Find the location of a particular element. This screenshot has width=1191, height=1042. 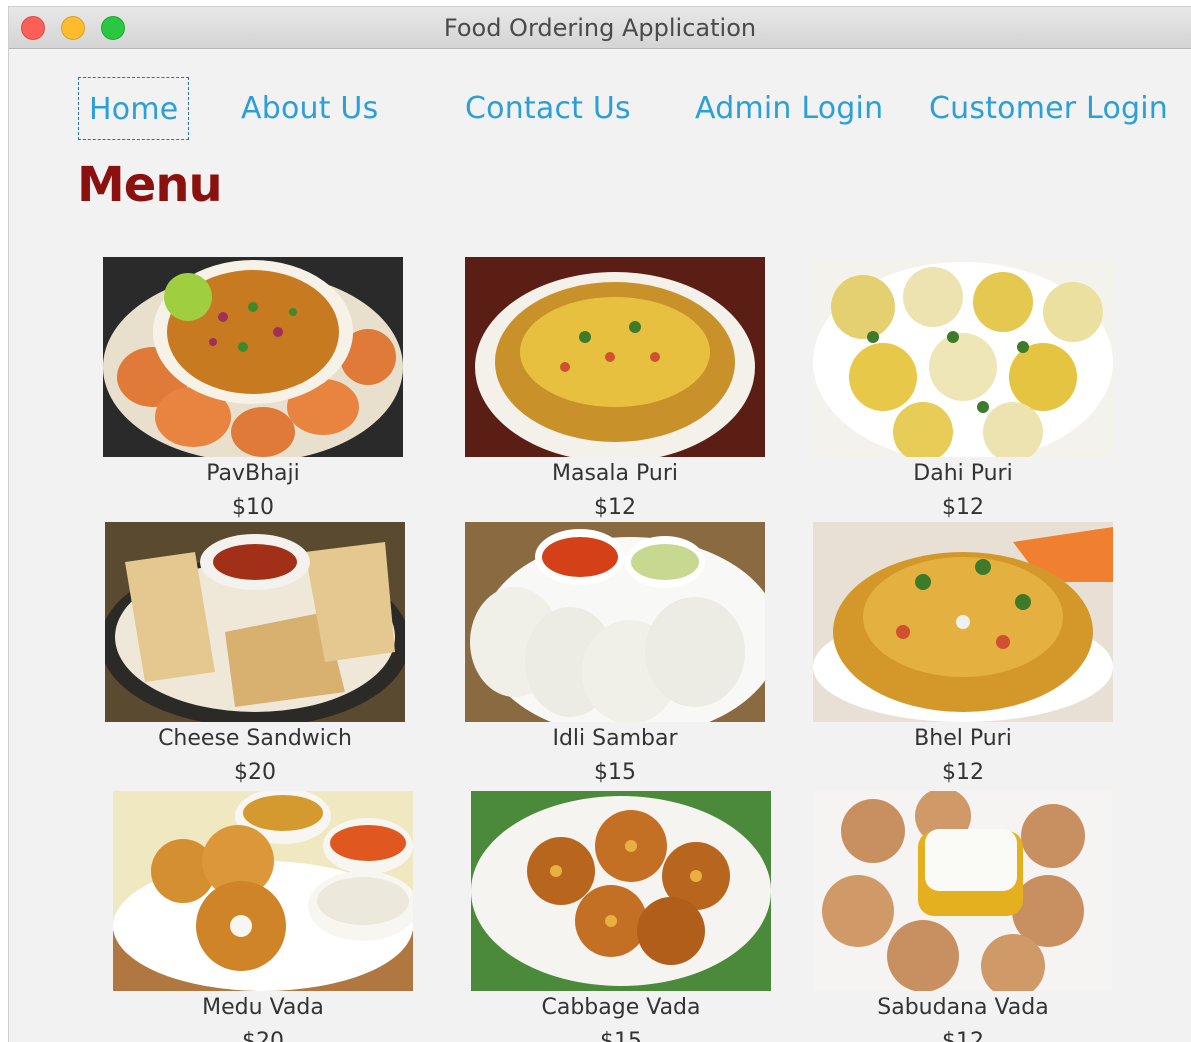

window-title: Food Ordering Application is located at coordinates (600, 28).